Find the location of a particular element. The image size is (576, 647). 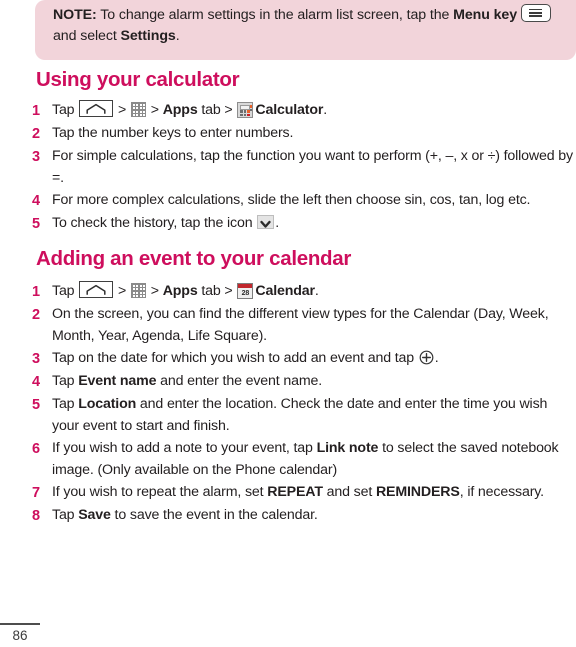

note-settings-label: Settings is located at coordinates (148, 36).